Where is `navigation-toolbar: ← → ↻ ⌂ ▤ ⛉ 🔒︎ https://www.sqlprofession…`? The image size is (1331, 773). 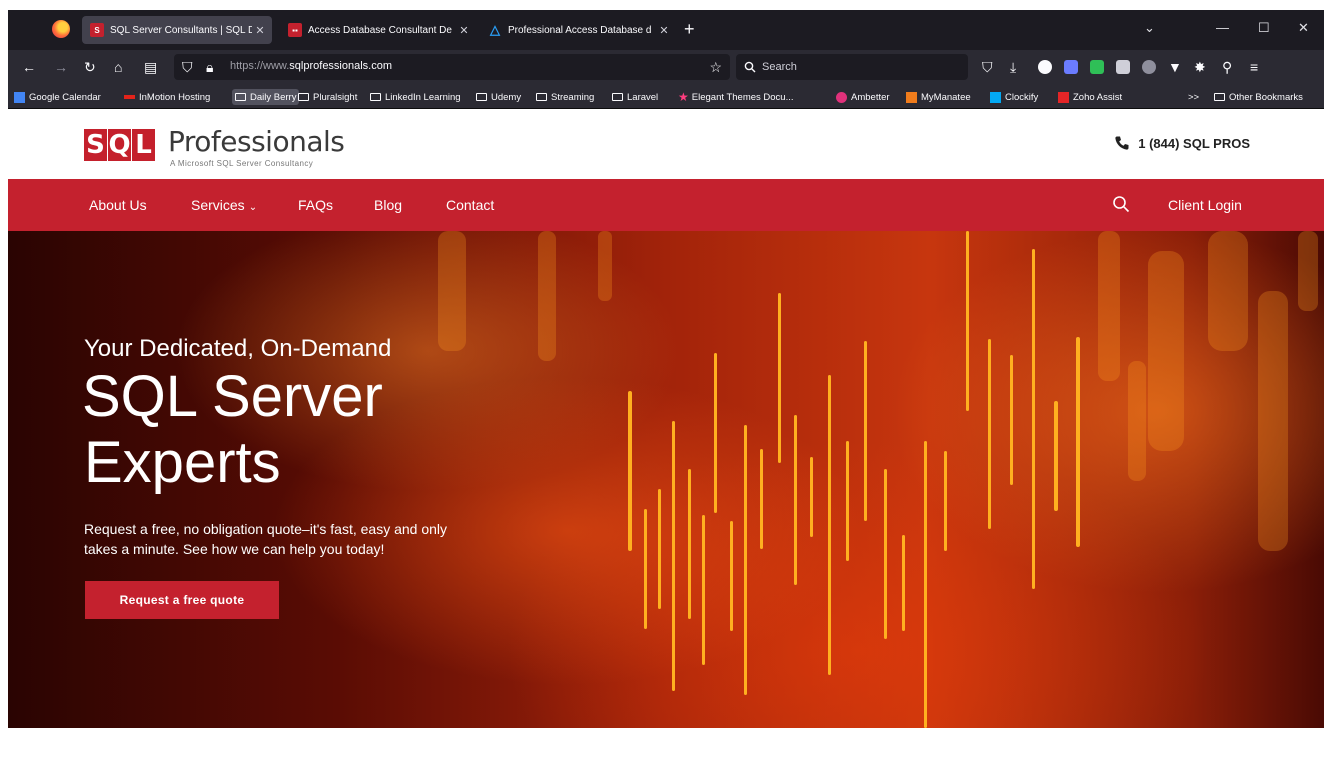 navigation-toolbar: ← → ↻ ⌂ ▤ ⛉ 🔒︎ https://www.sqlprofession… is located at coordinates (666, 67).